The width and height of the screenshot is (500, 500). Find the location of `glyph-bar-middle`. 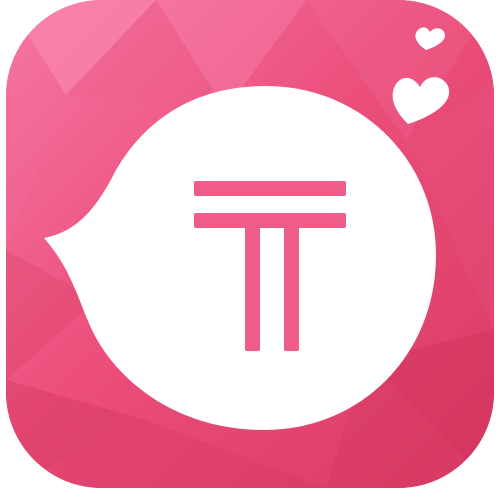

glyph-bar-middle is located at coordinates (270, 220).